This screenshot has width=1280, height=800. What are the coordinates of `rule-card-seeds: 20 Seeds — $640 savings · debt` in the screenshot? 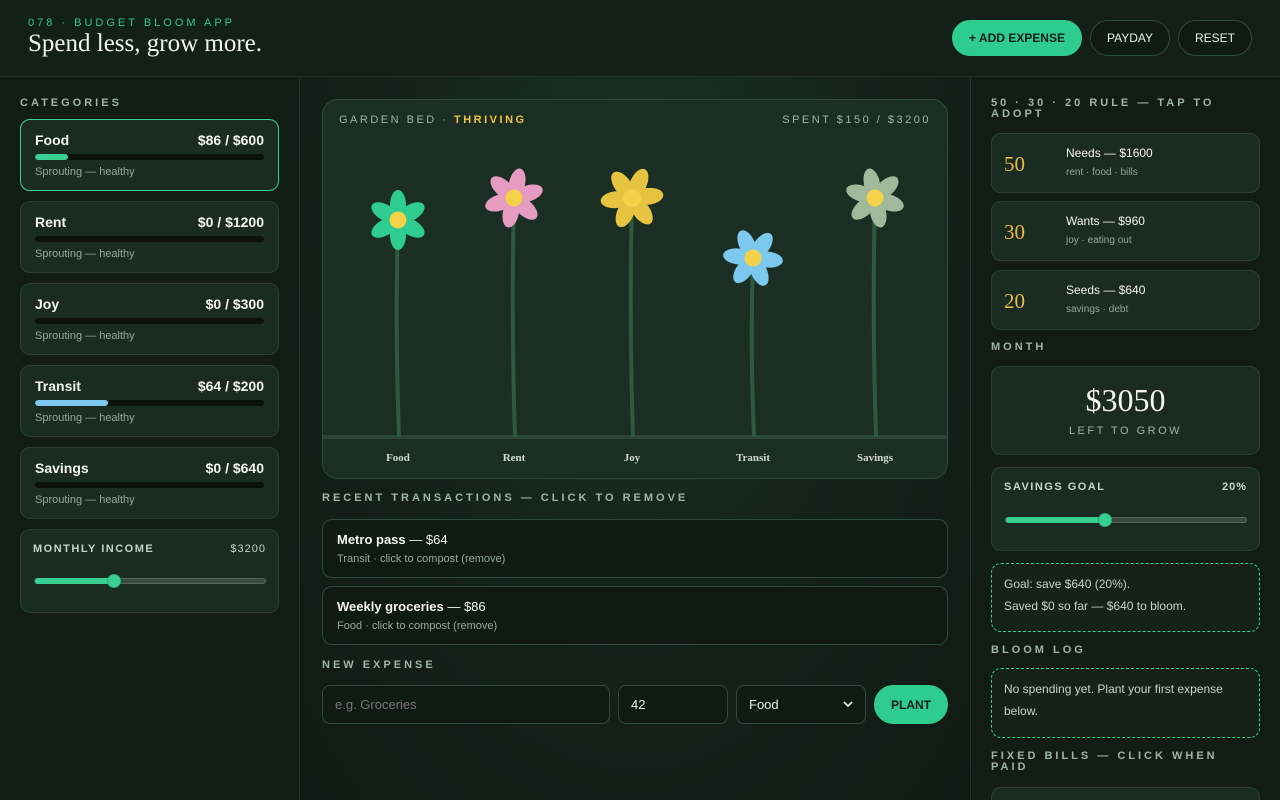 It's located at (1125, 300).